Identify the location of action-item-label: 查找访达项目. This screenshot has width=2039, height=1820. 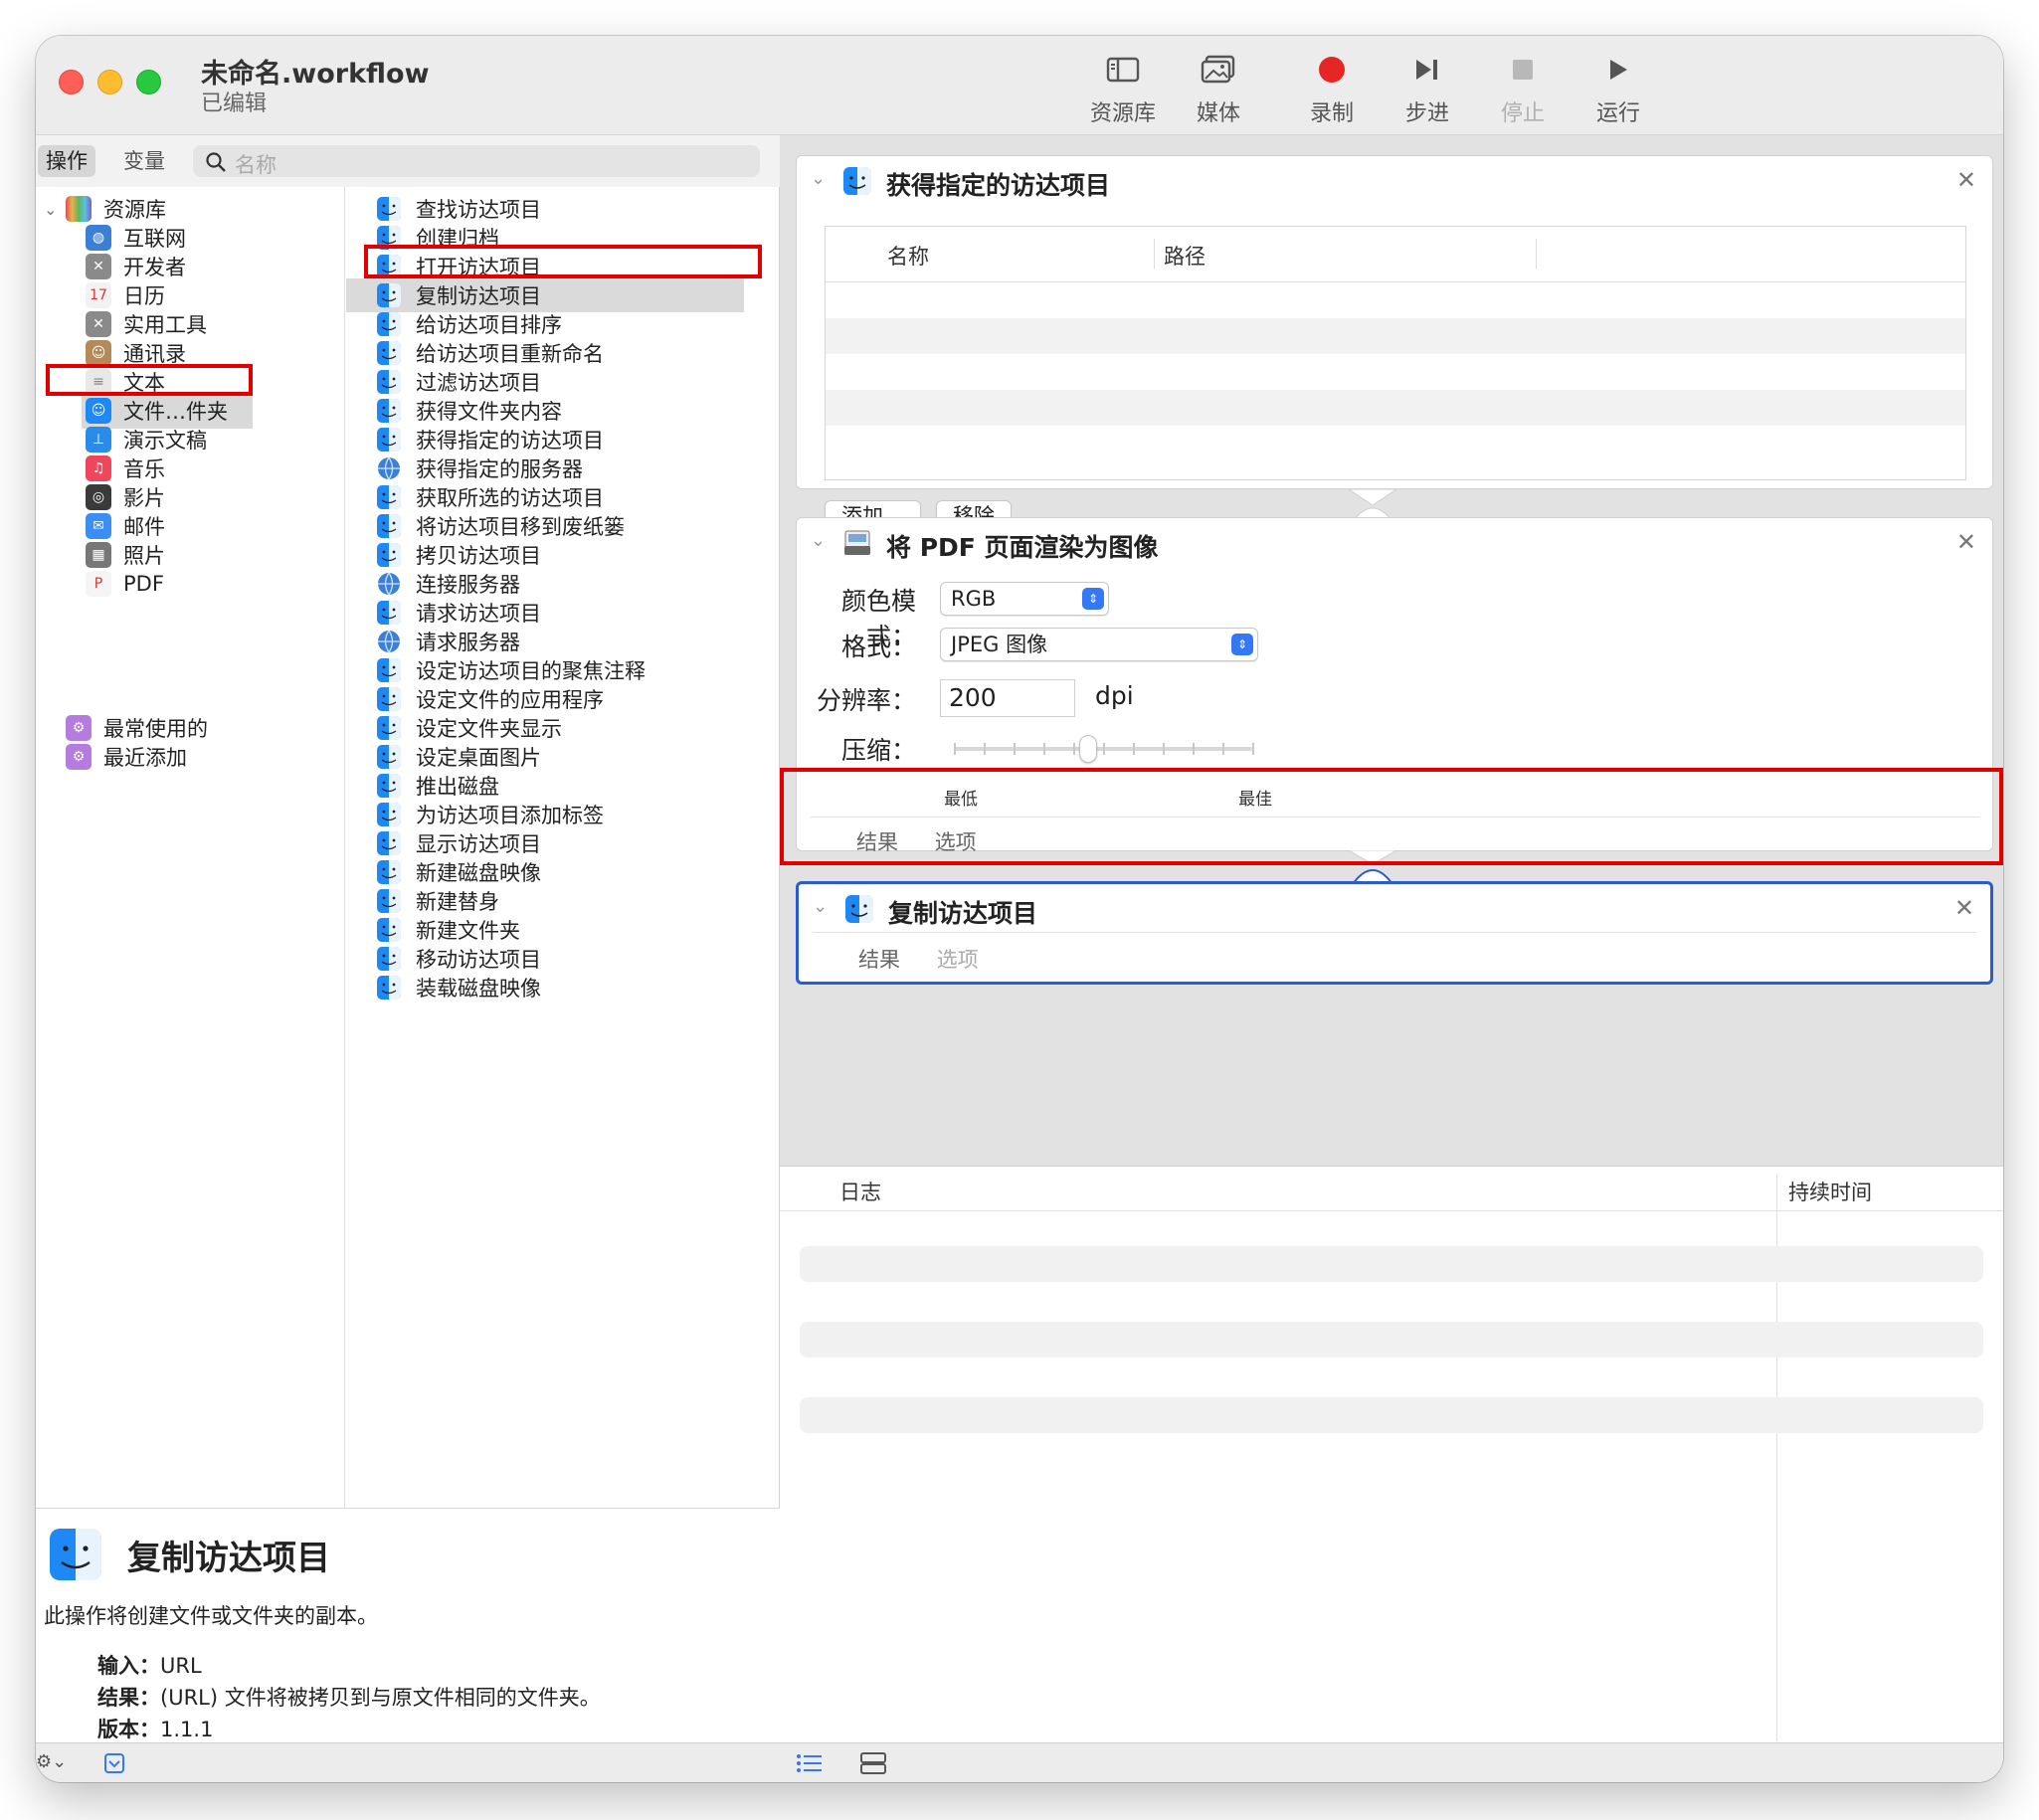
(478, 210).